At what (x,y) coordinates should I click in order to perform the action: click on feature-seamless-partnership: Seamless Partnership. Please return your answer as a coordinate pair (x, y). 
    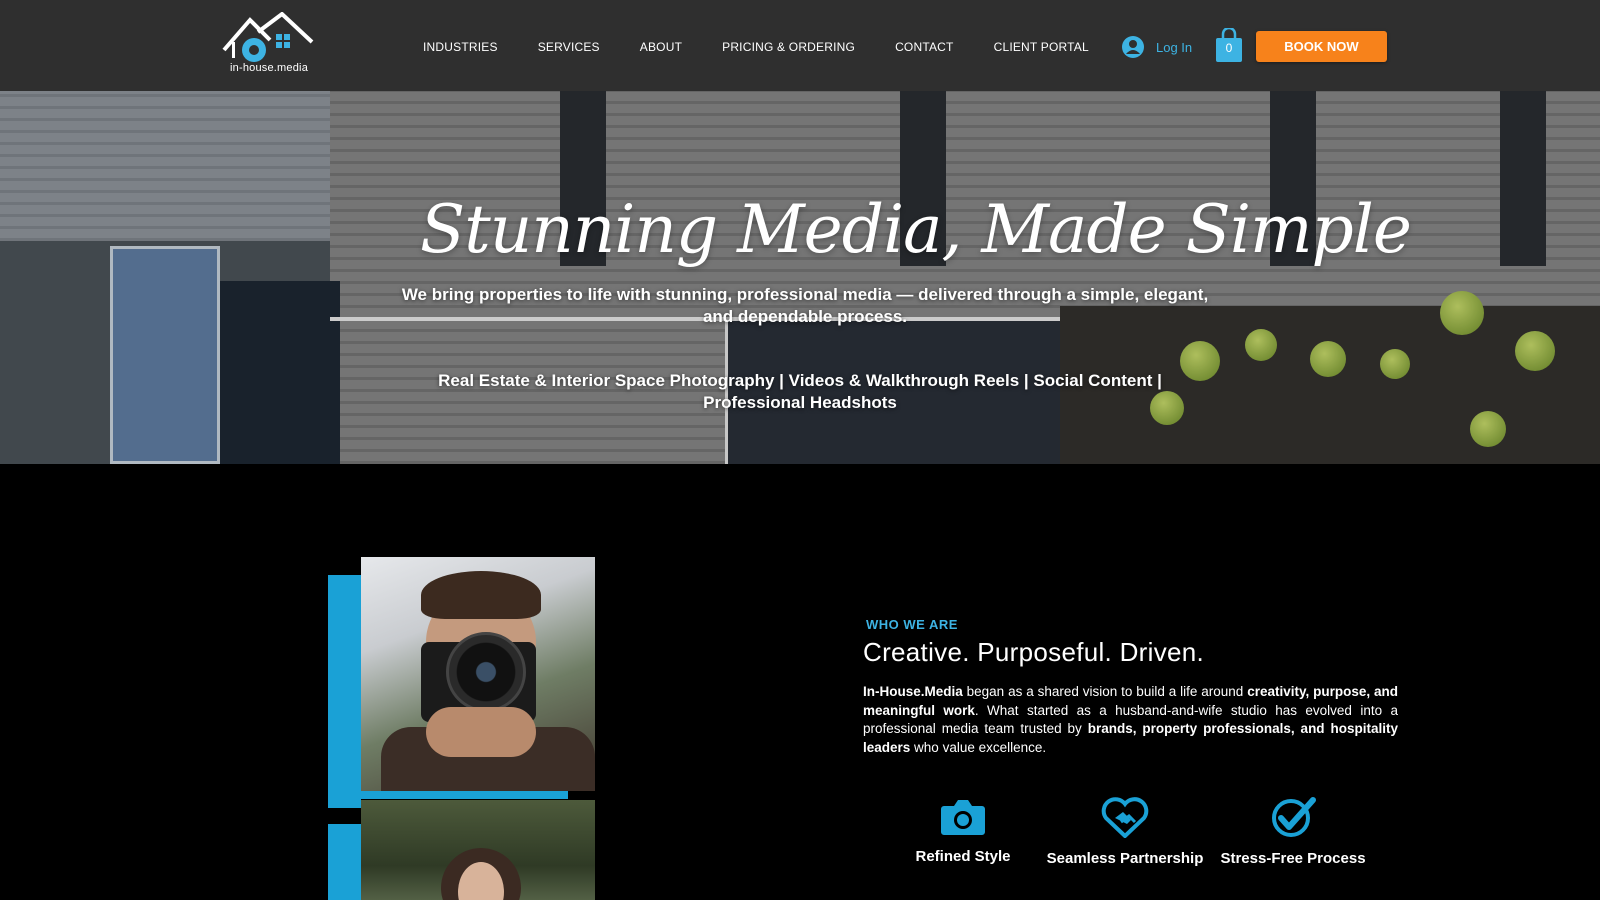
    Looking at the image, I should click on (1125, 831).